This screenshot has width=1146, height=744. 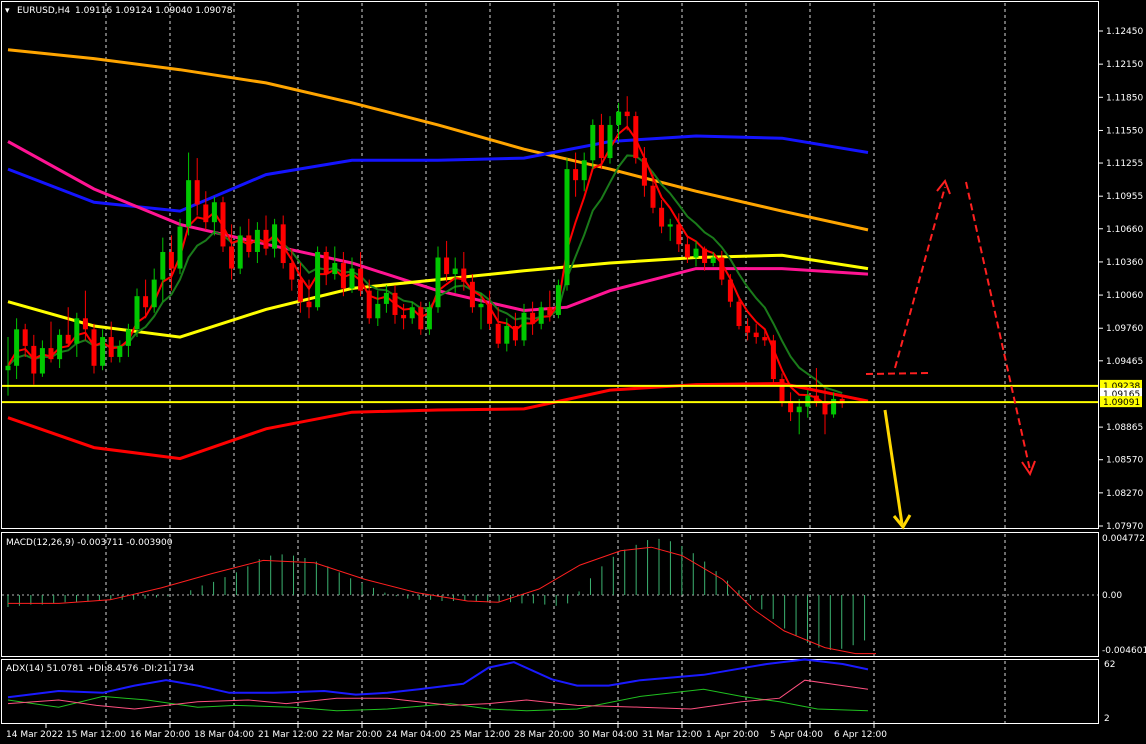 I want to click on price-tick-label: 1.07970, so click(x=1124, y=527).